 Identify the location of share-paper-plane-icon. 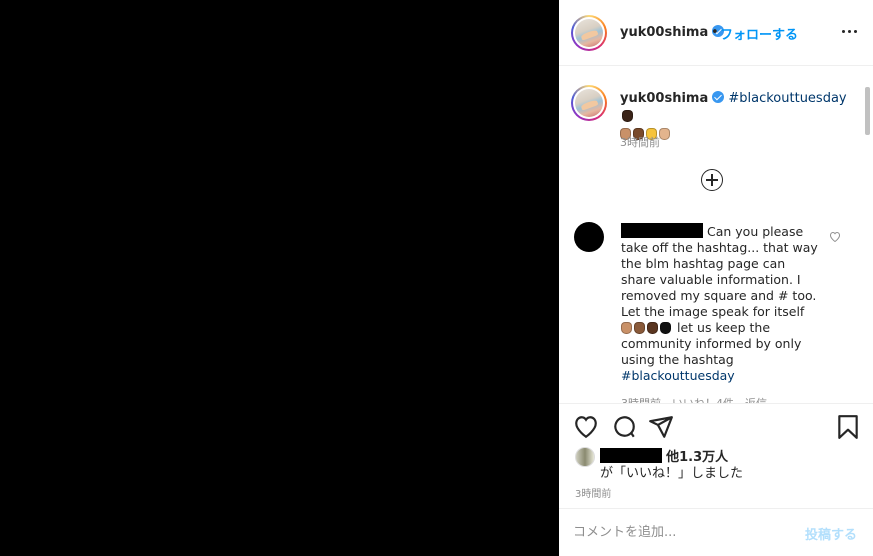
(661, 427).